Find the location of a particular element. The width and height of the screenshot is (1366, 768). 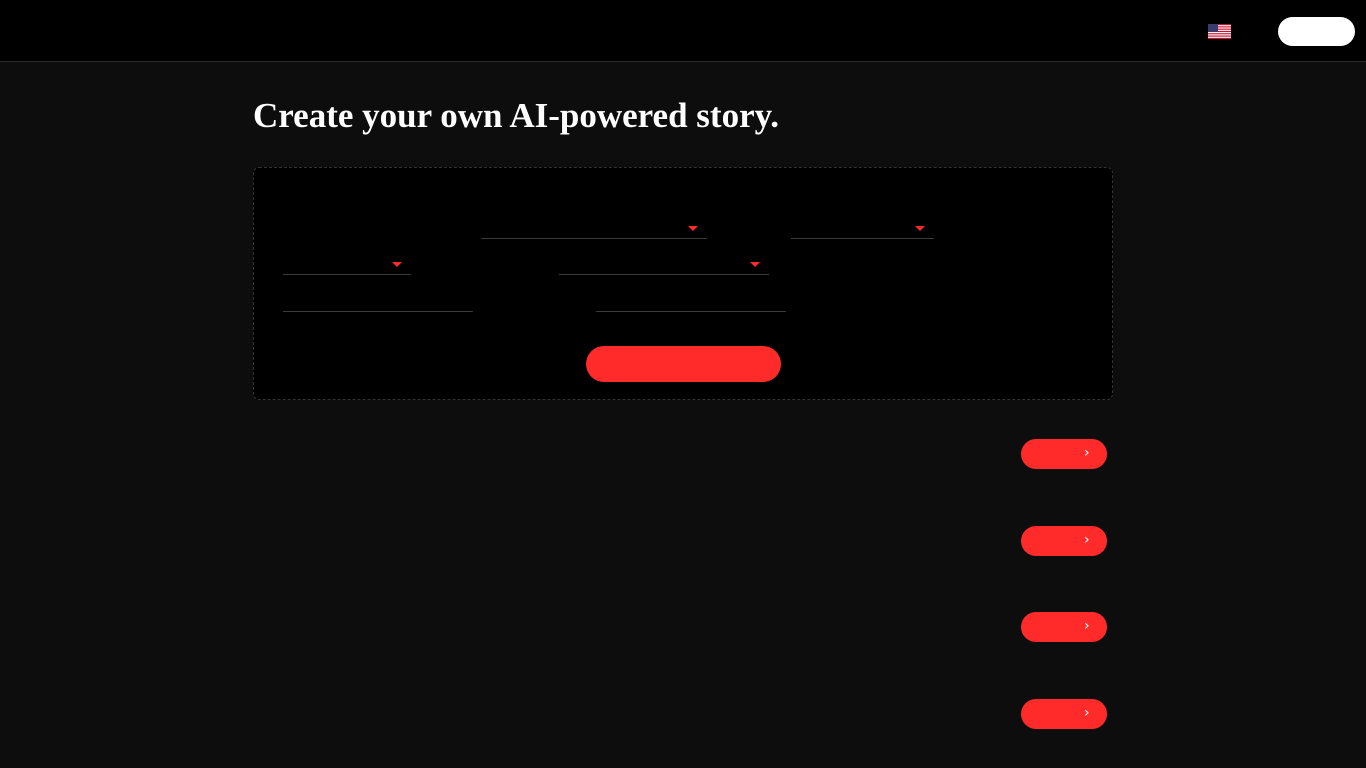

generate-story-button is located at coordinates (683, 364).